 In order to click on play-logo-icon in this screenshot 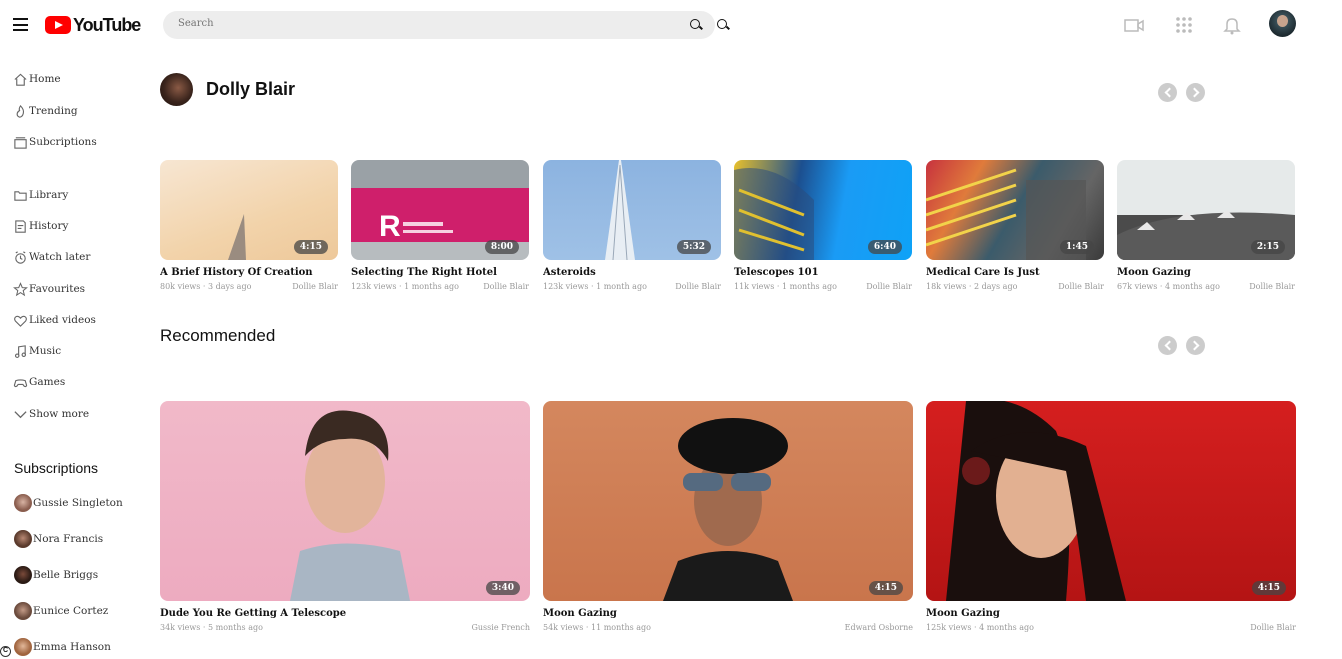, I will do `click(58, 25)`.